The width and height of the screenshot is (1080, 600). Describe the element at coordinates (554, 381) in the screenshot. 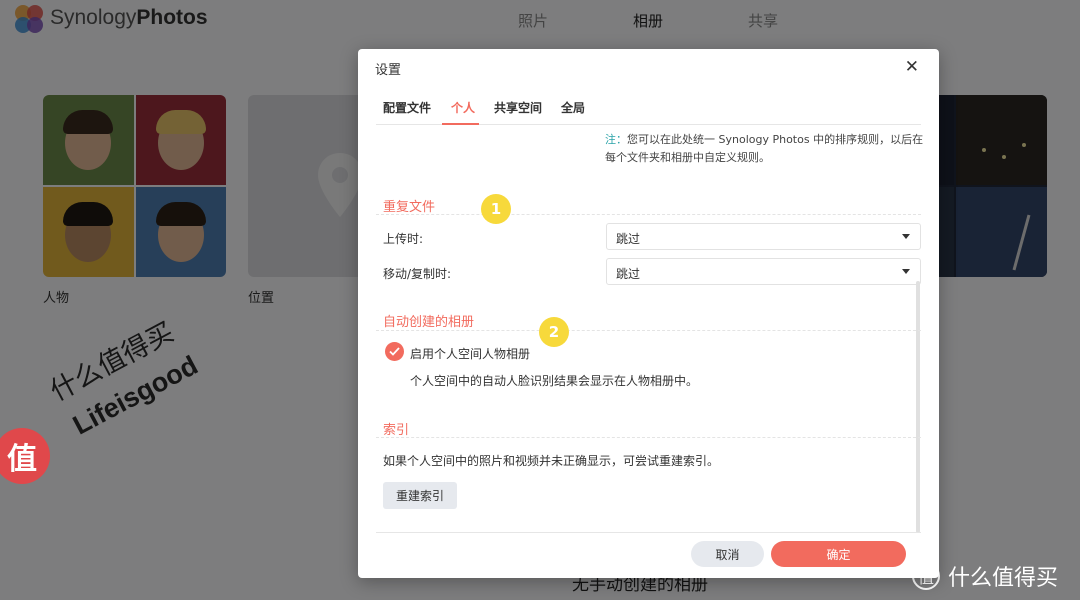

I see `people-album-description: 个人空间中的自动人脸识别结果会显示在人物相册中。` at that location.